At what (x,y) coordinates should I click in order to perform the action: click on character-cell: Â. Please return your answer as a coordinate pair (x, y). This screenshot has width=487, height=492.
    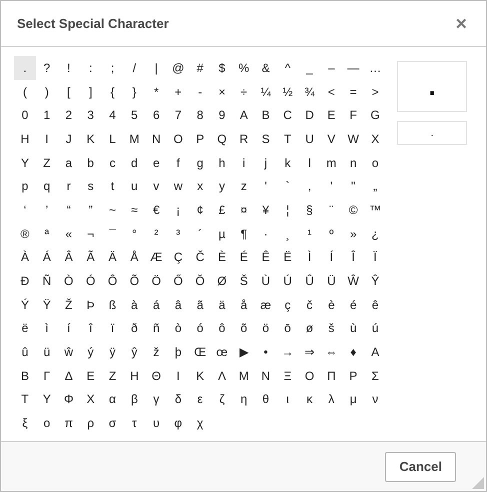
    Looking at the image, I should click on (69, 258).